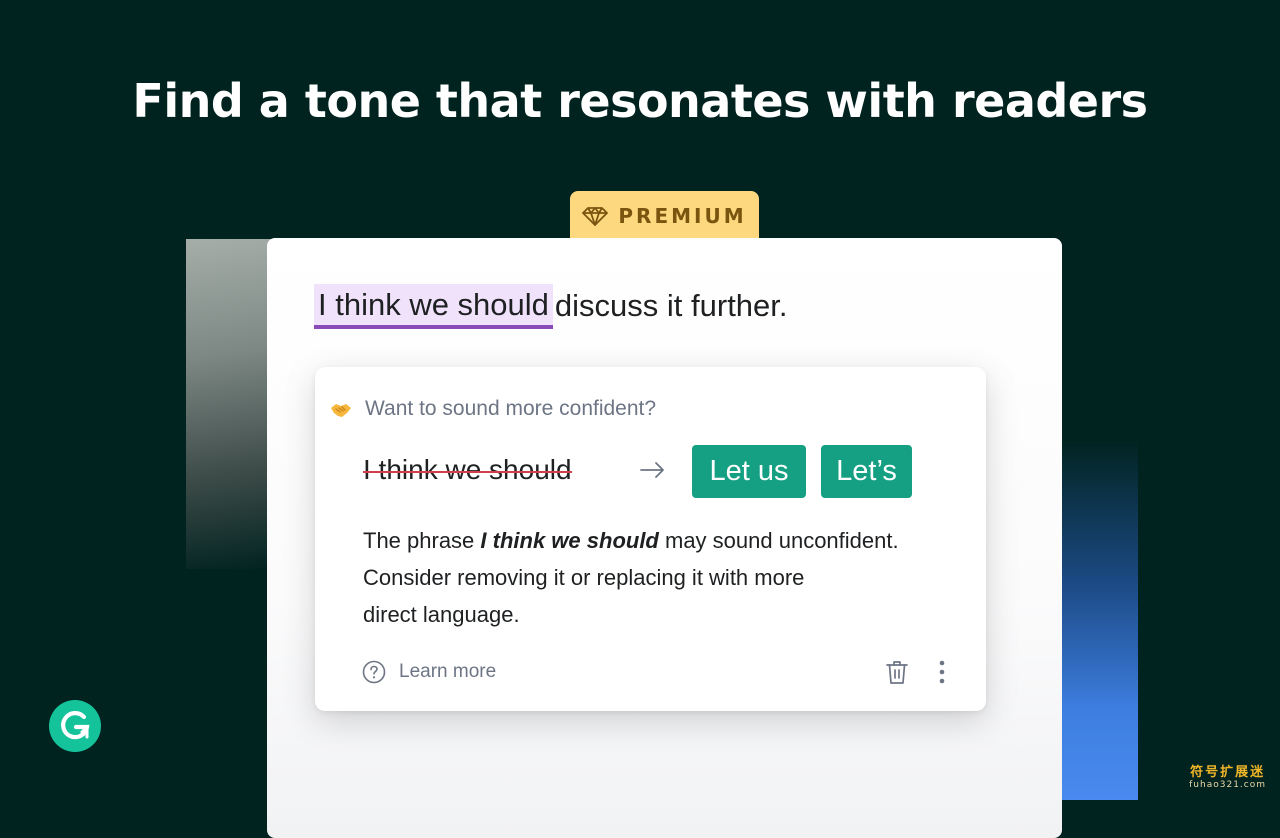 Image resolution: width=1280 pixels, height=838 pixels. I want to click on explanation-line3: direct language., so click(441, 614).